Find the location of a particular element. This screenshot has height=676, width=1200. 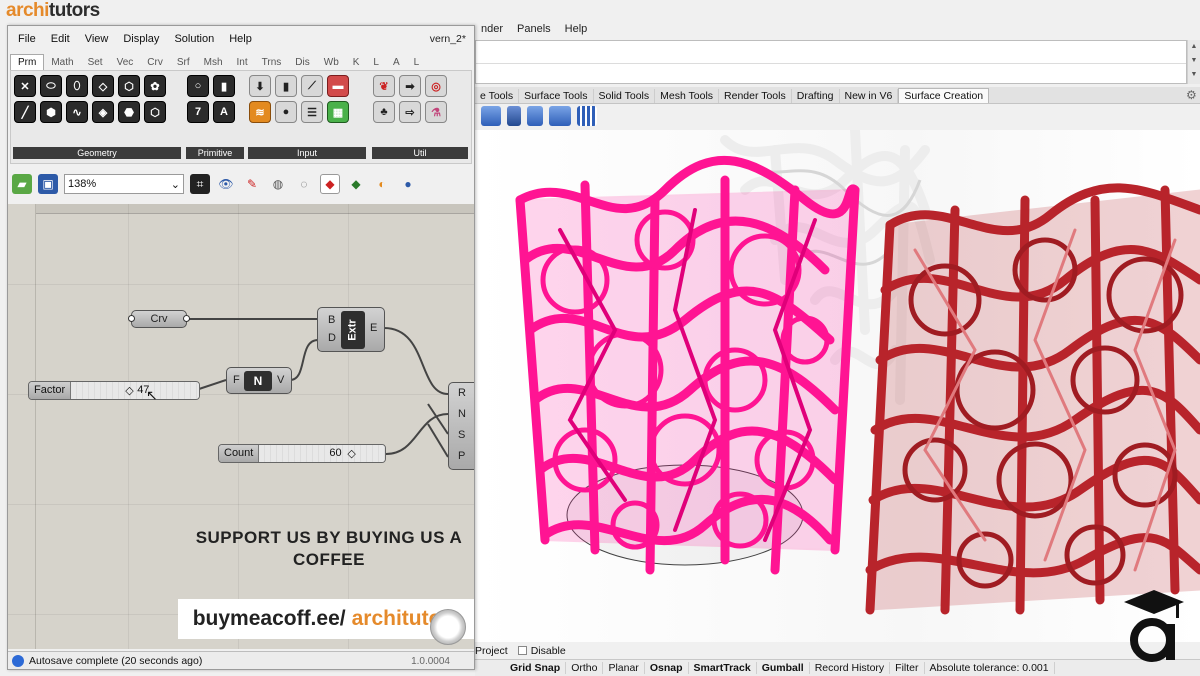

tab-params: Prm is located at coordinates (27, 62).